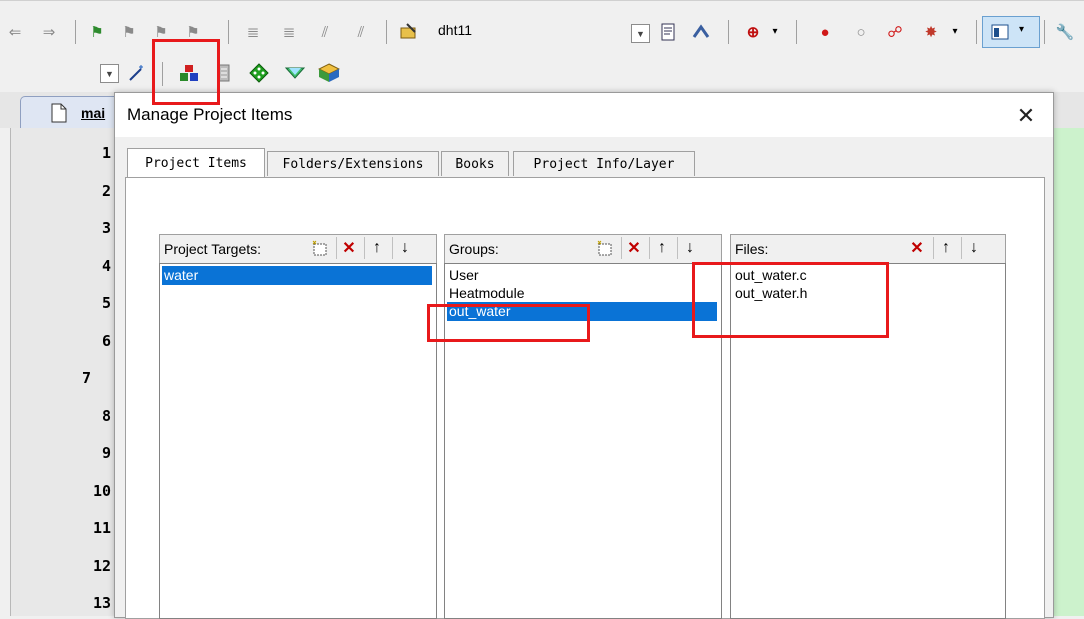 This screenshot has height=619, width=1084. Describe the element at coordinates (376, 248) in the screenshot. I see `move-target-up-icon: ↑` at that location.